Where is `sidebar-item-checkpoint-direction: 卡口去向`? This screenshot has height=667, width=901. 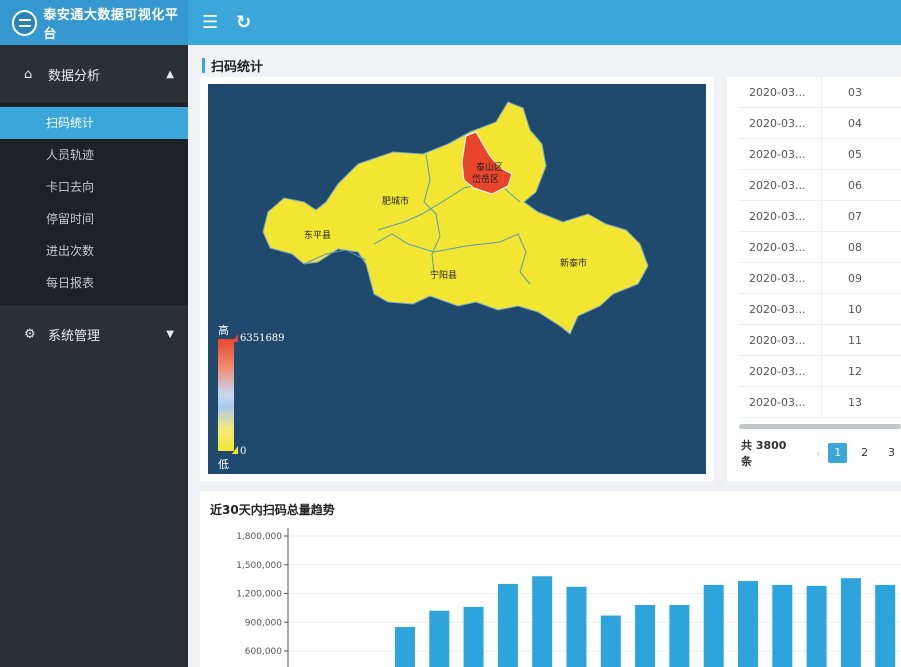 sidebar-item-checkpoint-direction: 卡口去向 is located at coordinates (94, 187).